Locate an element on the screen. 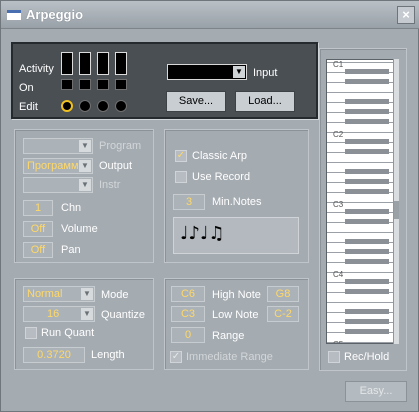 This screenshot has width=419, height=412. octave-label: C3 is located at coordinates (338, 204).